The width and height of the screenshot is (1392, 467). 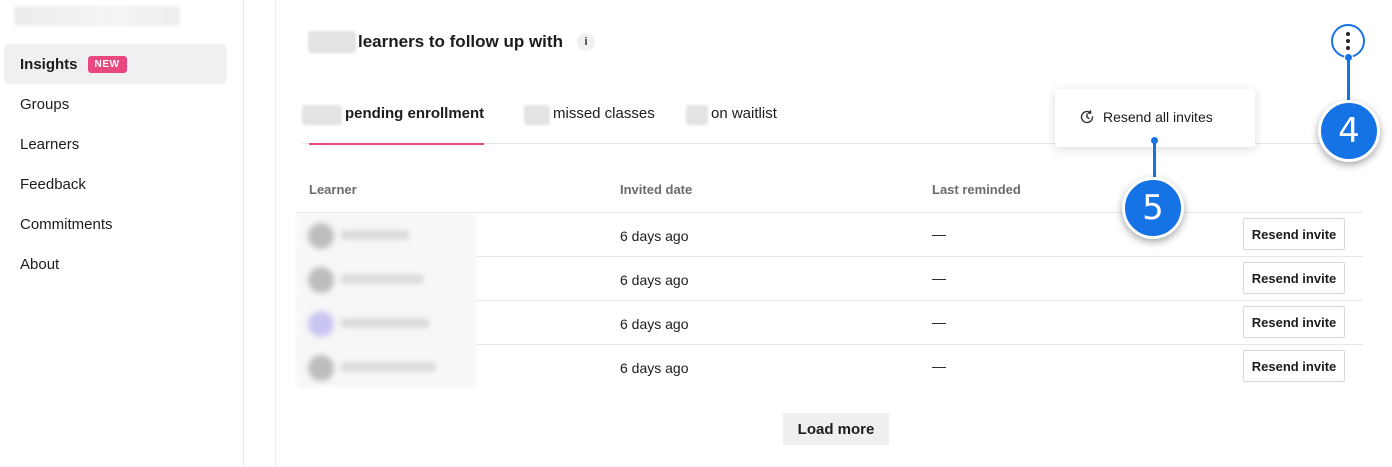 I want to click on org-name-redacted, so click(x=97, y=16).